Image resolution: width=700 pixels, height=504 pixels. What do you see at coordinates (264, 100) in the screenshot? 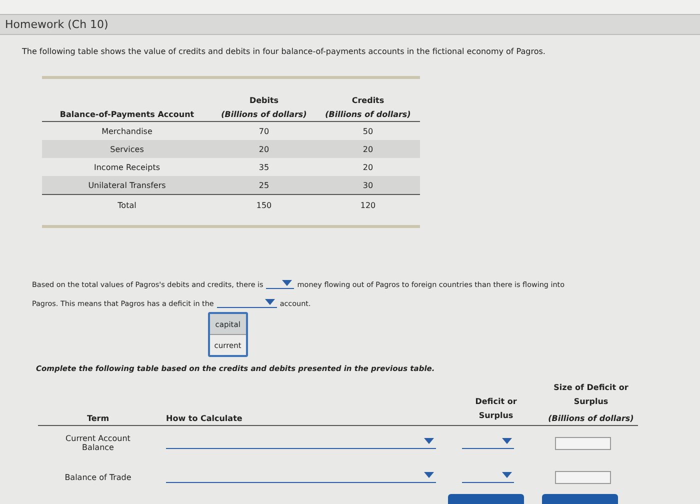
I see `column-header: Debits` at bounding box center [264, 100].